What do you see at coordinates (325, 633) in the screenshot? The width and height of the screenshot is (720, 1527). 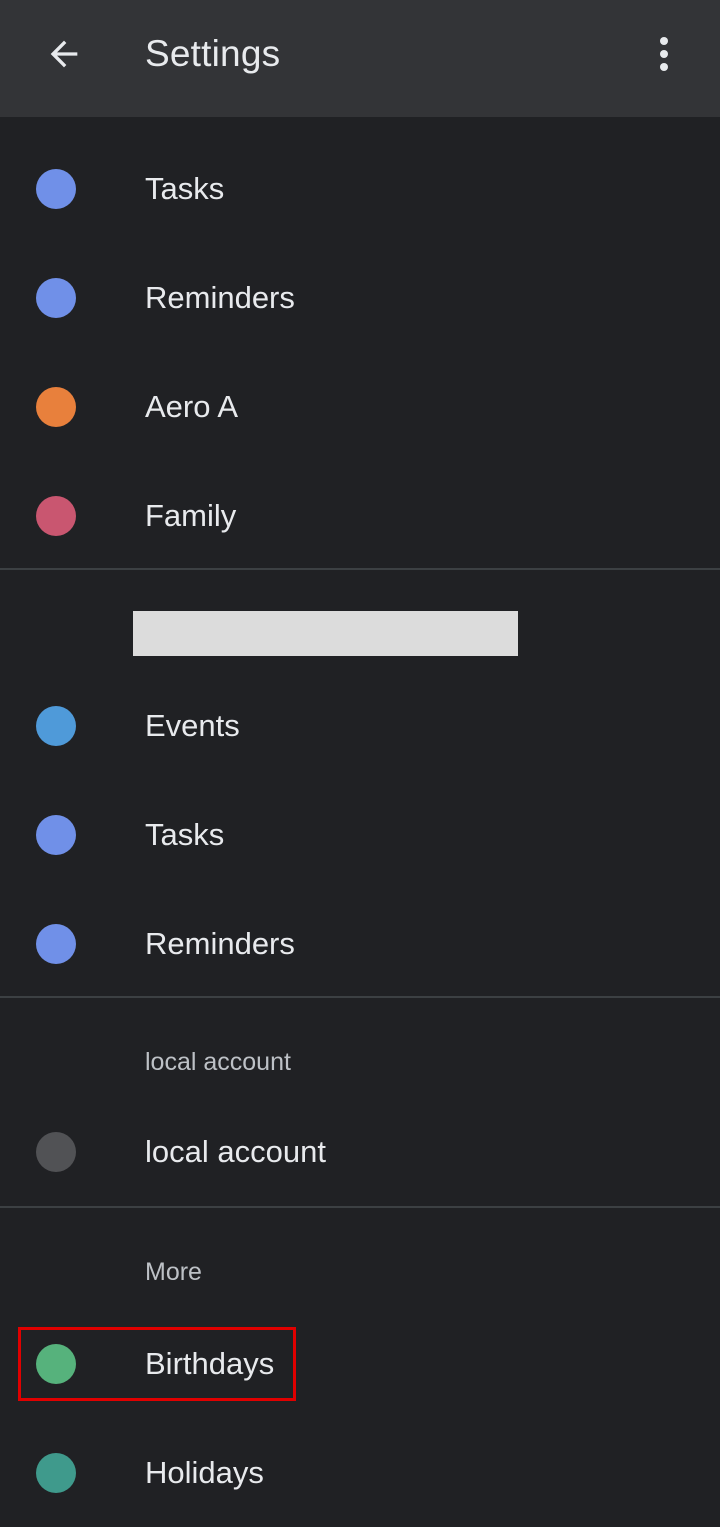 I see `redacted-account-header` at bounding box center [325, 633].